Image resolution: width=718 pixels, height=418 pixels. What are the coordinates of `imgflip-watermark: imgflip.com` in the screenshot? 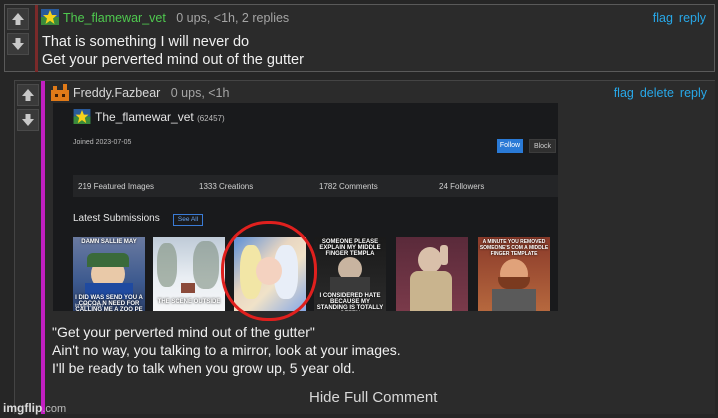 It's located at (34, 408).